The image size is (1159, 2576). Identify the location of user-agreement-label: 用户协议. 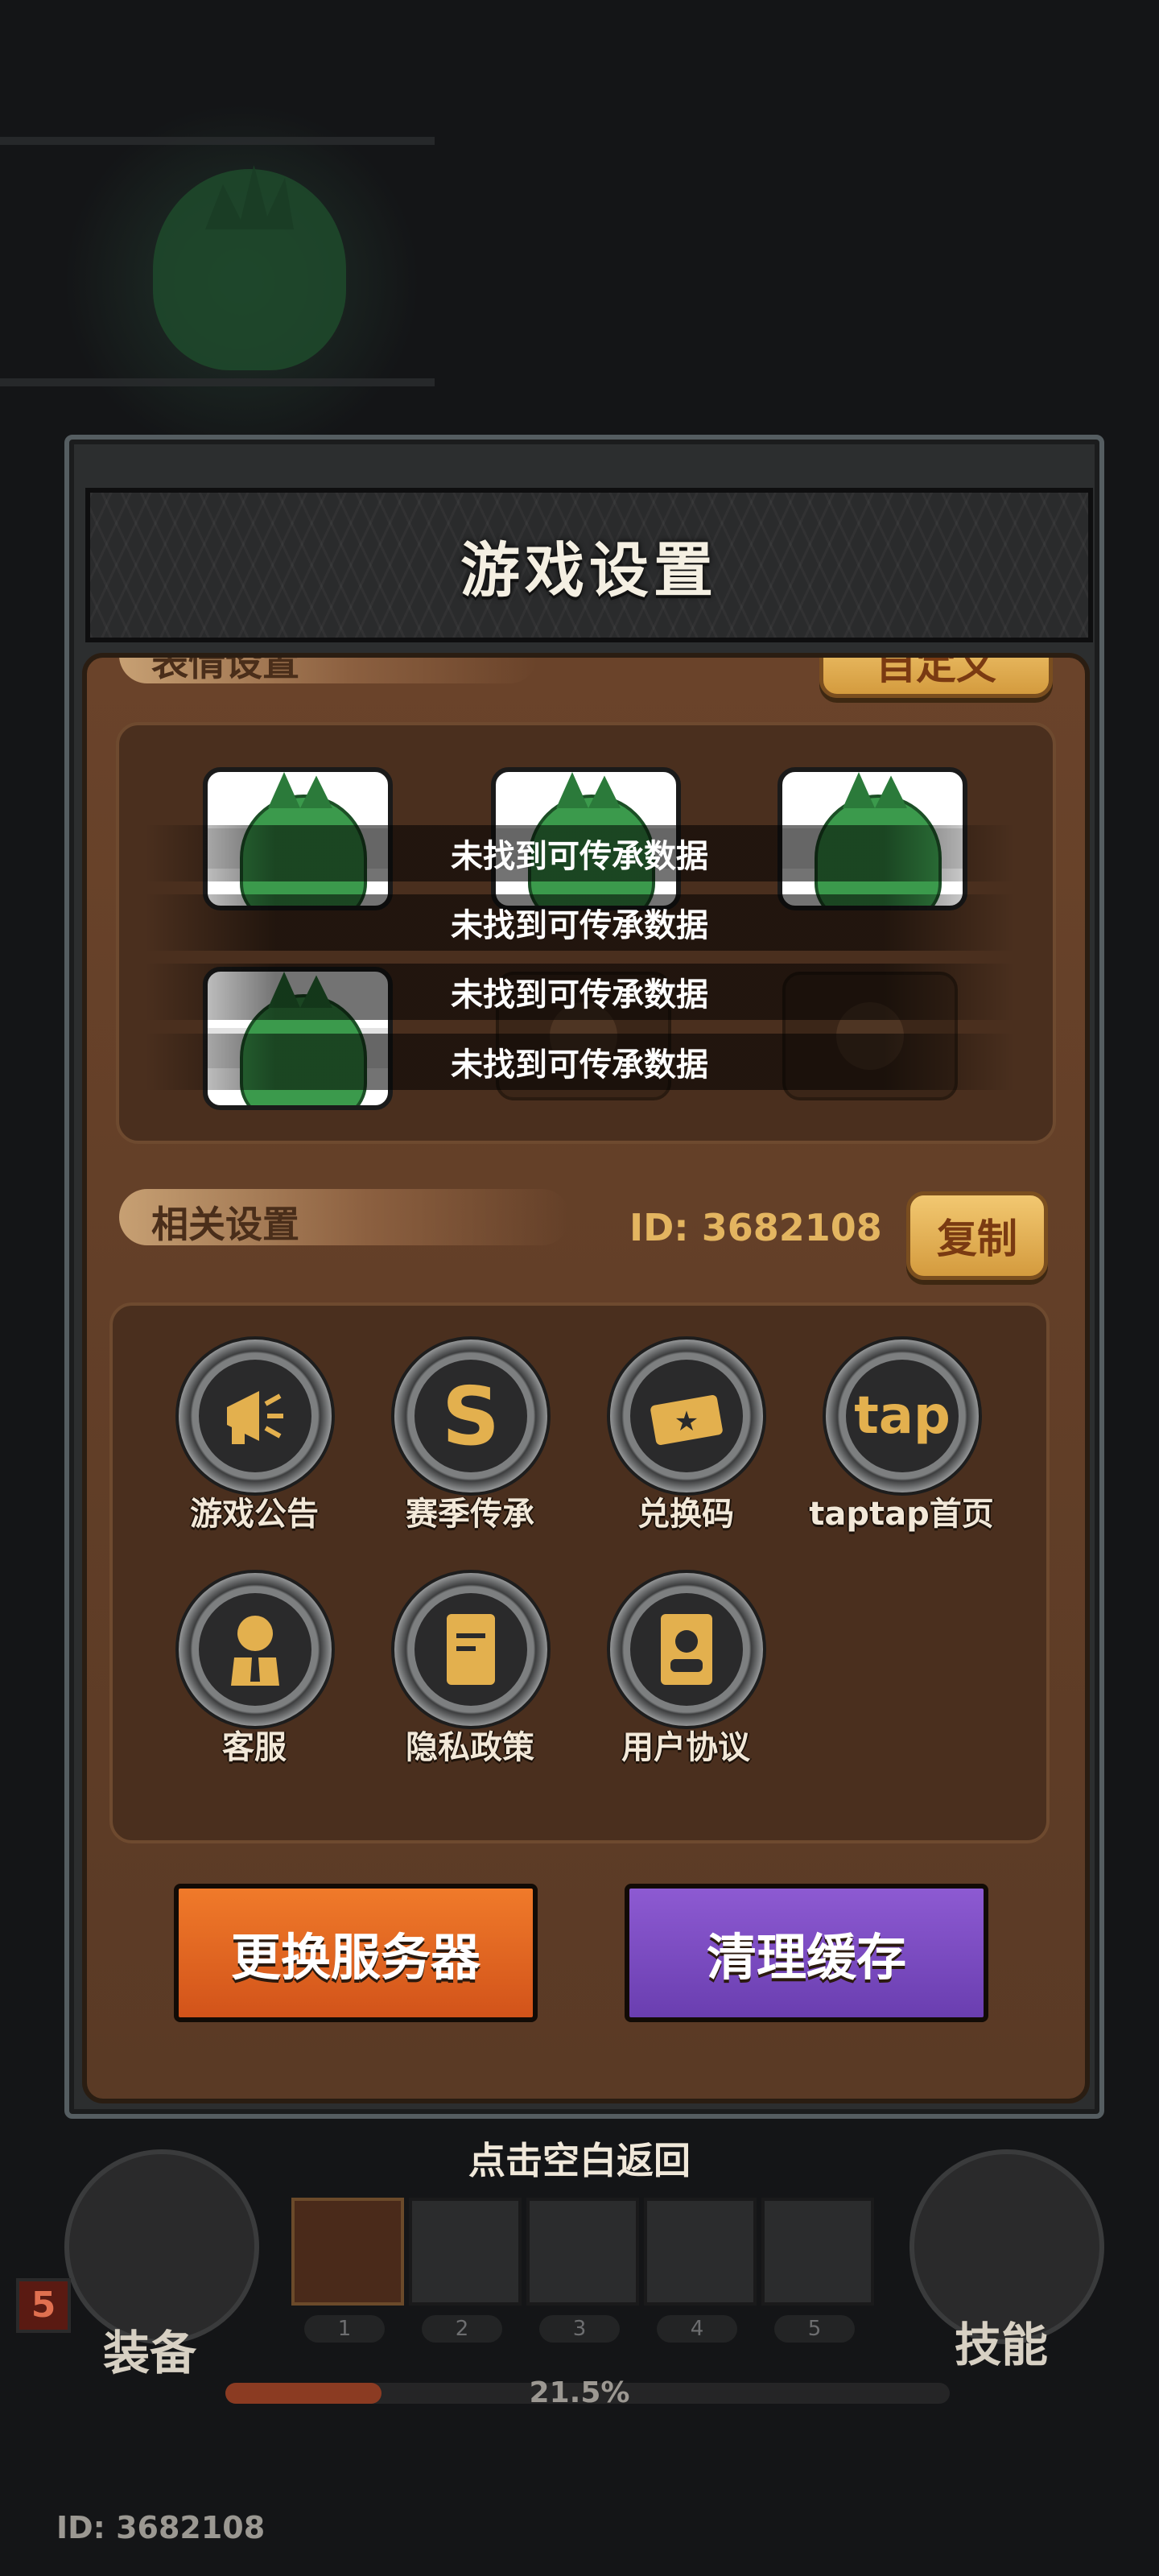
(685, 1747).